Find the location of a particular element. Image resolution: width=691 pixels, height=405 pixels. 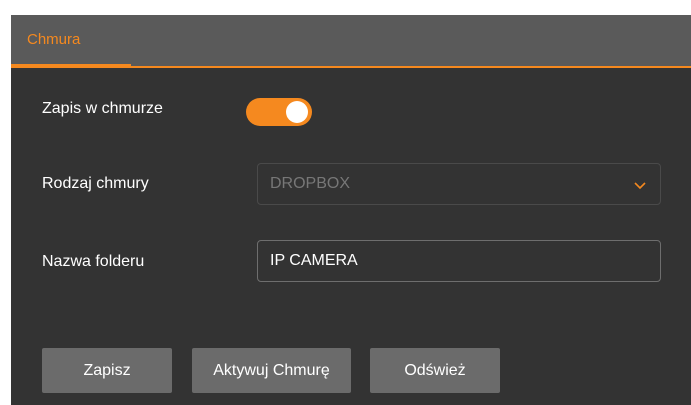

toggle-knob is located at coordinates (297, 112).